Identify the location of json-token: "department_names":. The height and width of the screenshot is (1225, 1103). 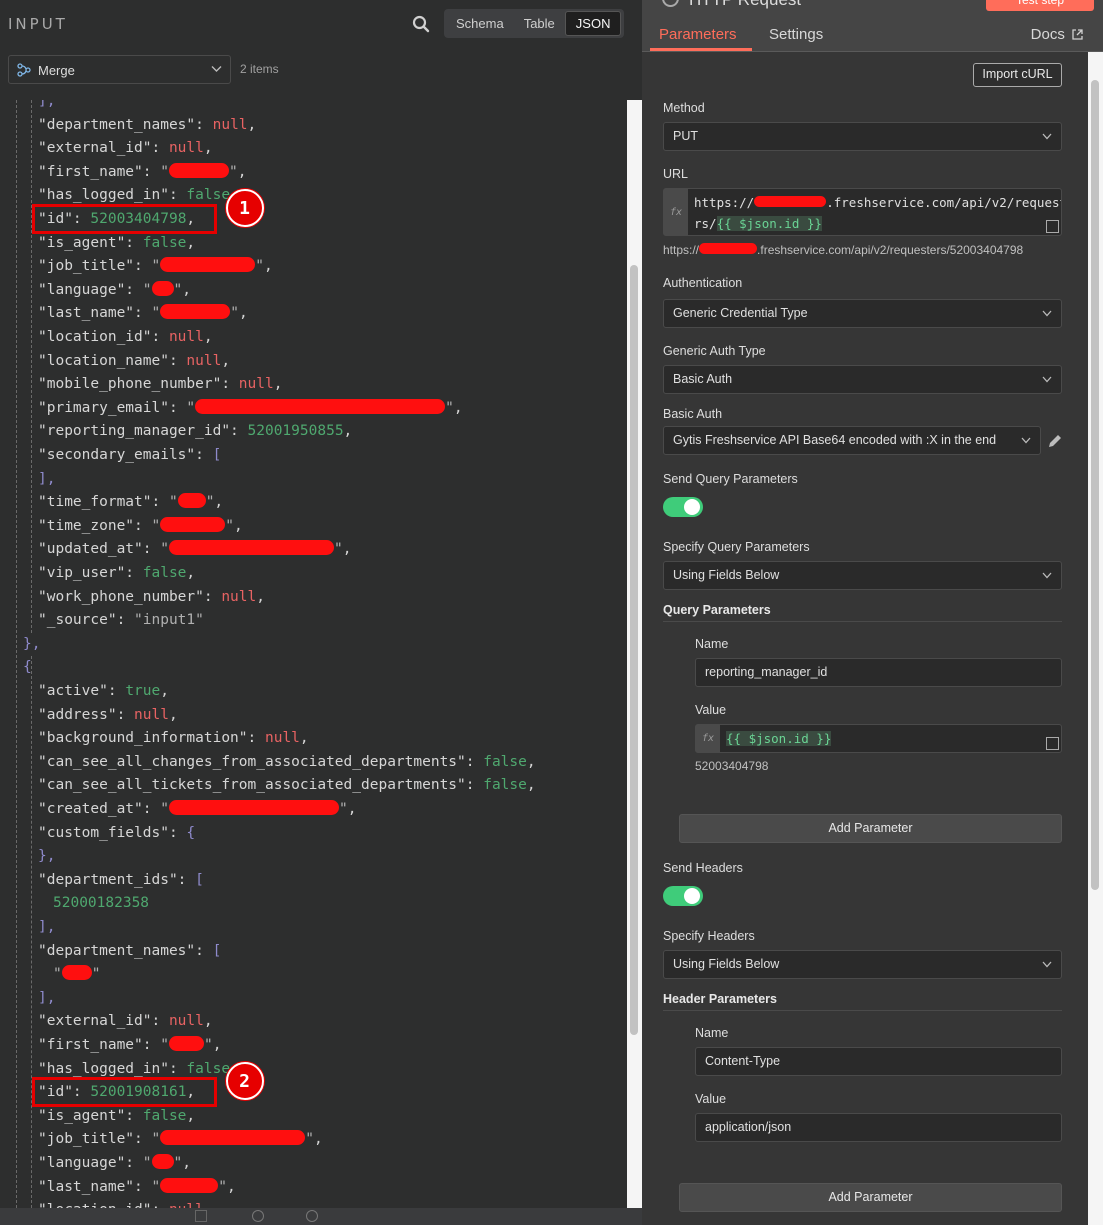
(125, 124).